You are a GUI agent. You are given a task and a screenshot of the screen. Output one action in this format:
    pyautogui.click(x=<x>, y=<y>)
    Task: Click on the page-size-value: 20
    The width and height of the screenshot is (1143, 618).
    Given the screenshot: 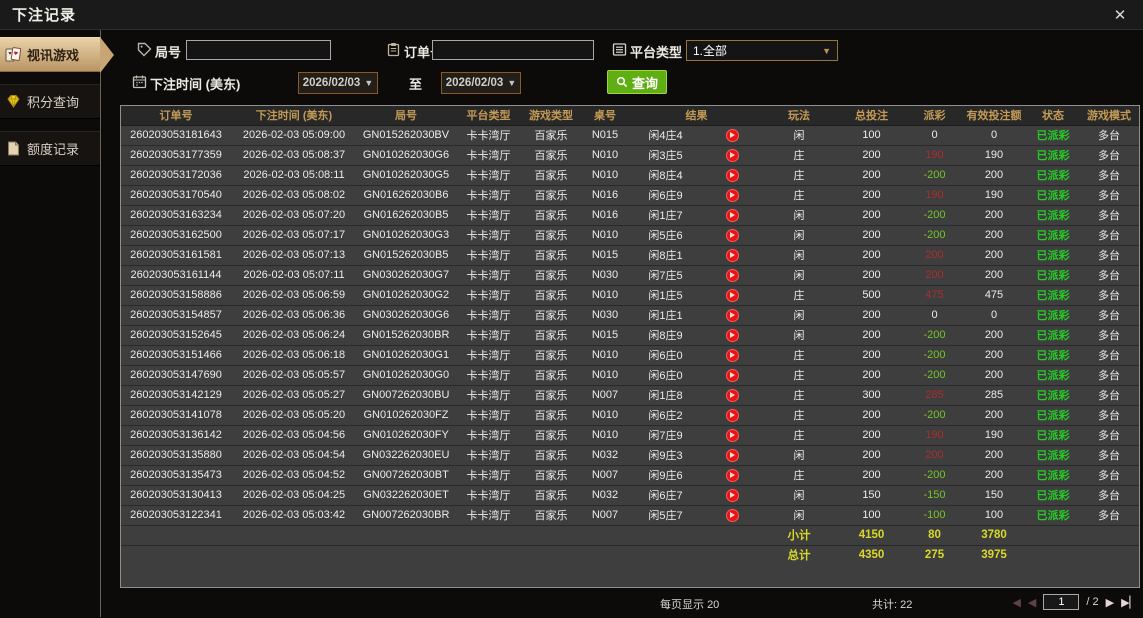 What is the action you would take?
    pyautogui.click(x=713, y=605)
    